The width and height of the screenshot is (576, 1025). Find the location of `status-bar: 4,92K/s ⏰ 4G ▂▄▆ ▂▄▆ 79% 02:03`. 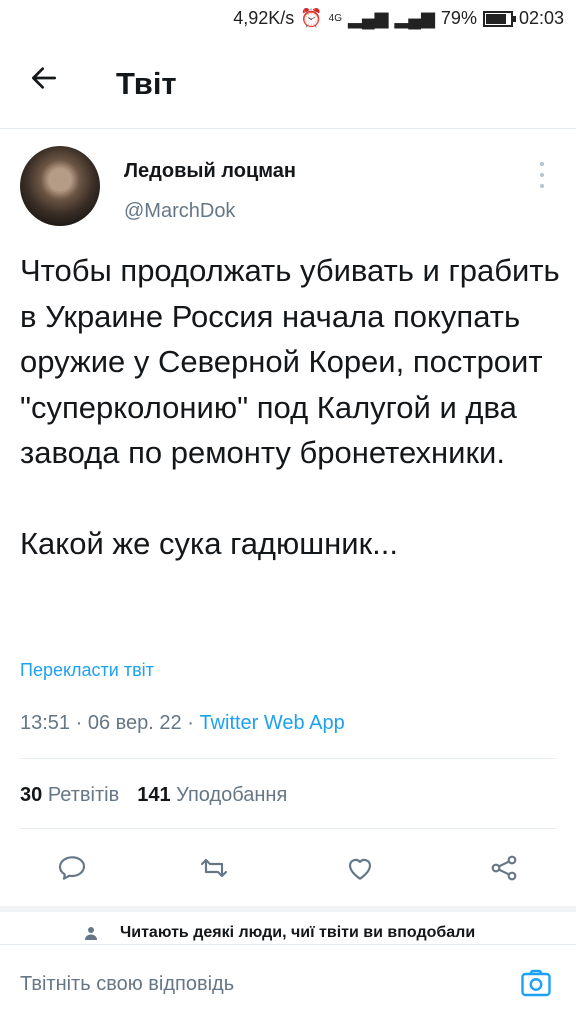

status-bar: 4,92K/s ⏰ 4G ▂▄▆ ▂▄▆ 79% 02:03 is located at coordinates (288, 20).